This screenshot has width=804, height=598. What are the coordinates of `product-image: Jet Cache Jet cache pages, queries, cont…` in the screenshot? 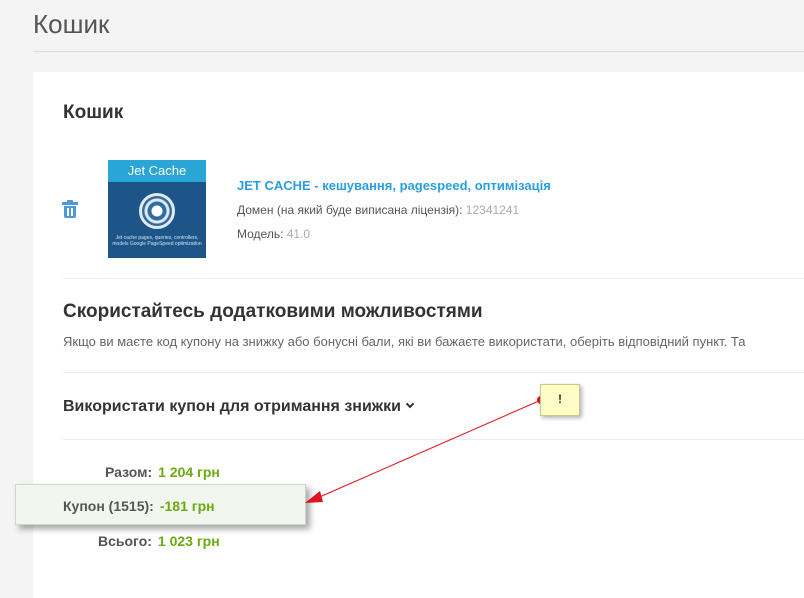 It's located at (157, 209).